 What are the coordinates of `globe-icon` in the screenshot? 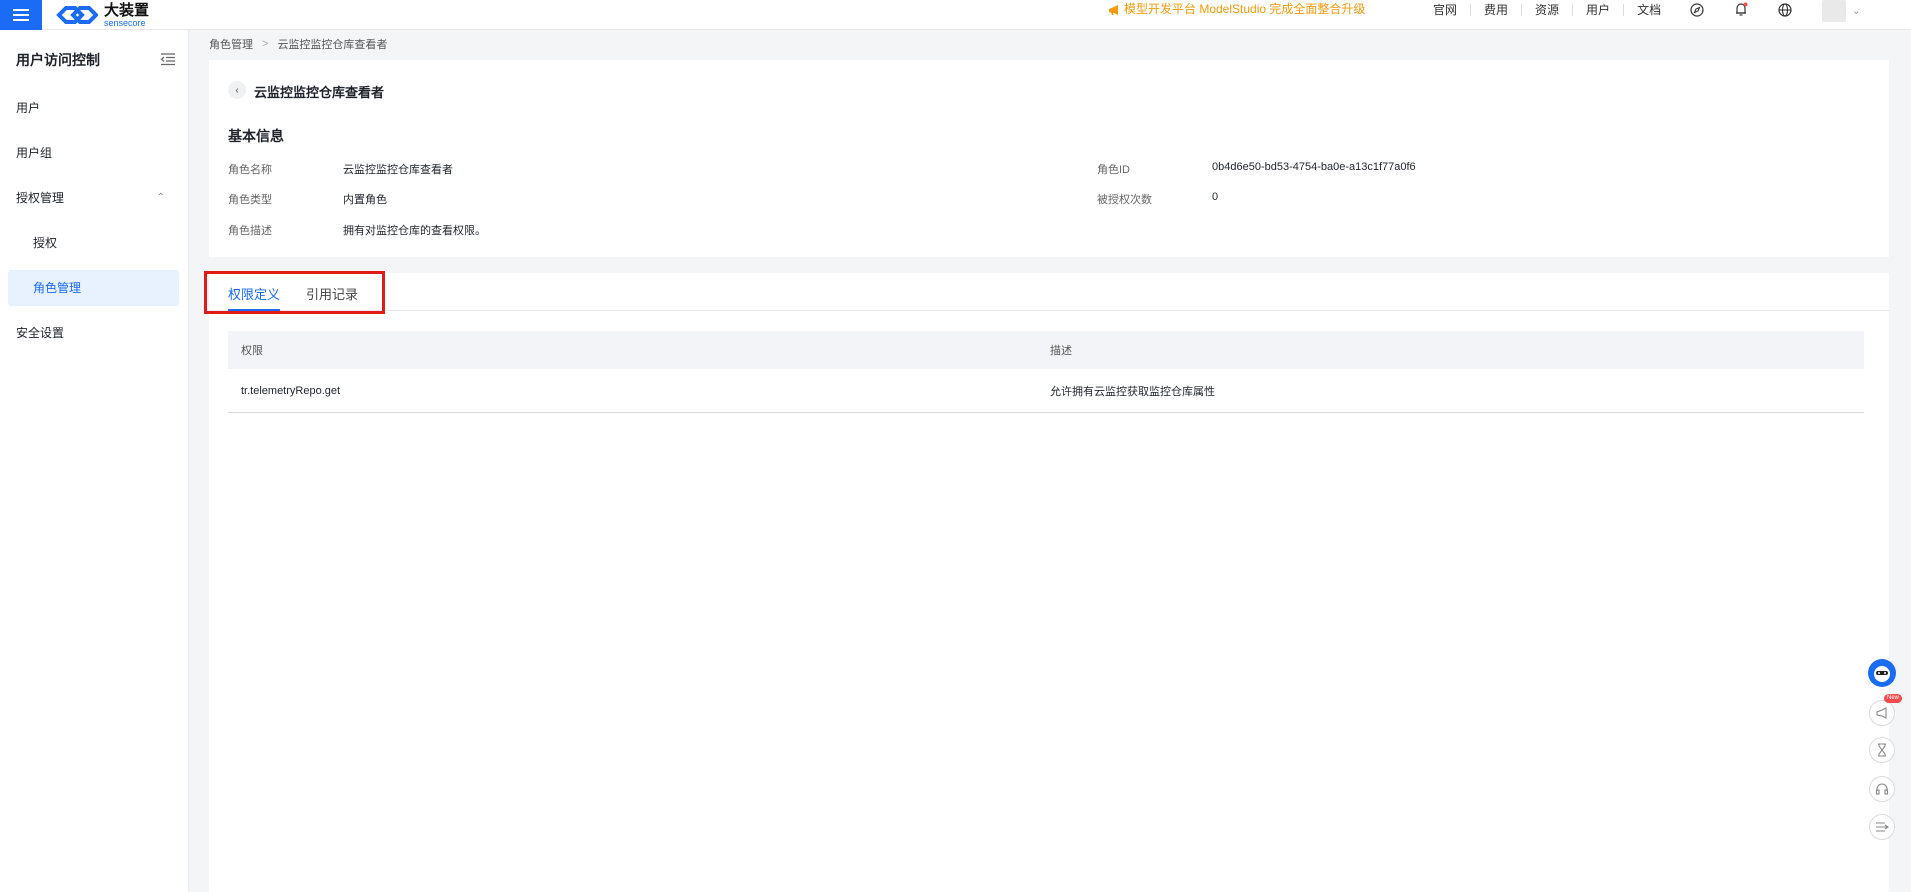 It's located at (1785, 9).